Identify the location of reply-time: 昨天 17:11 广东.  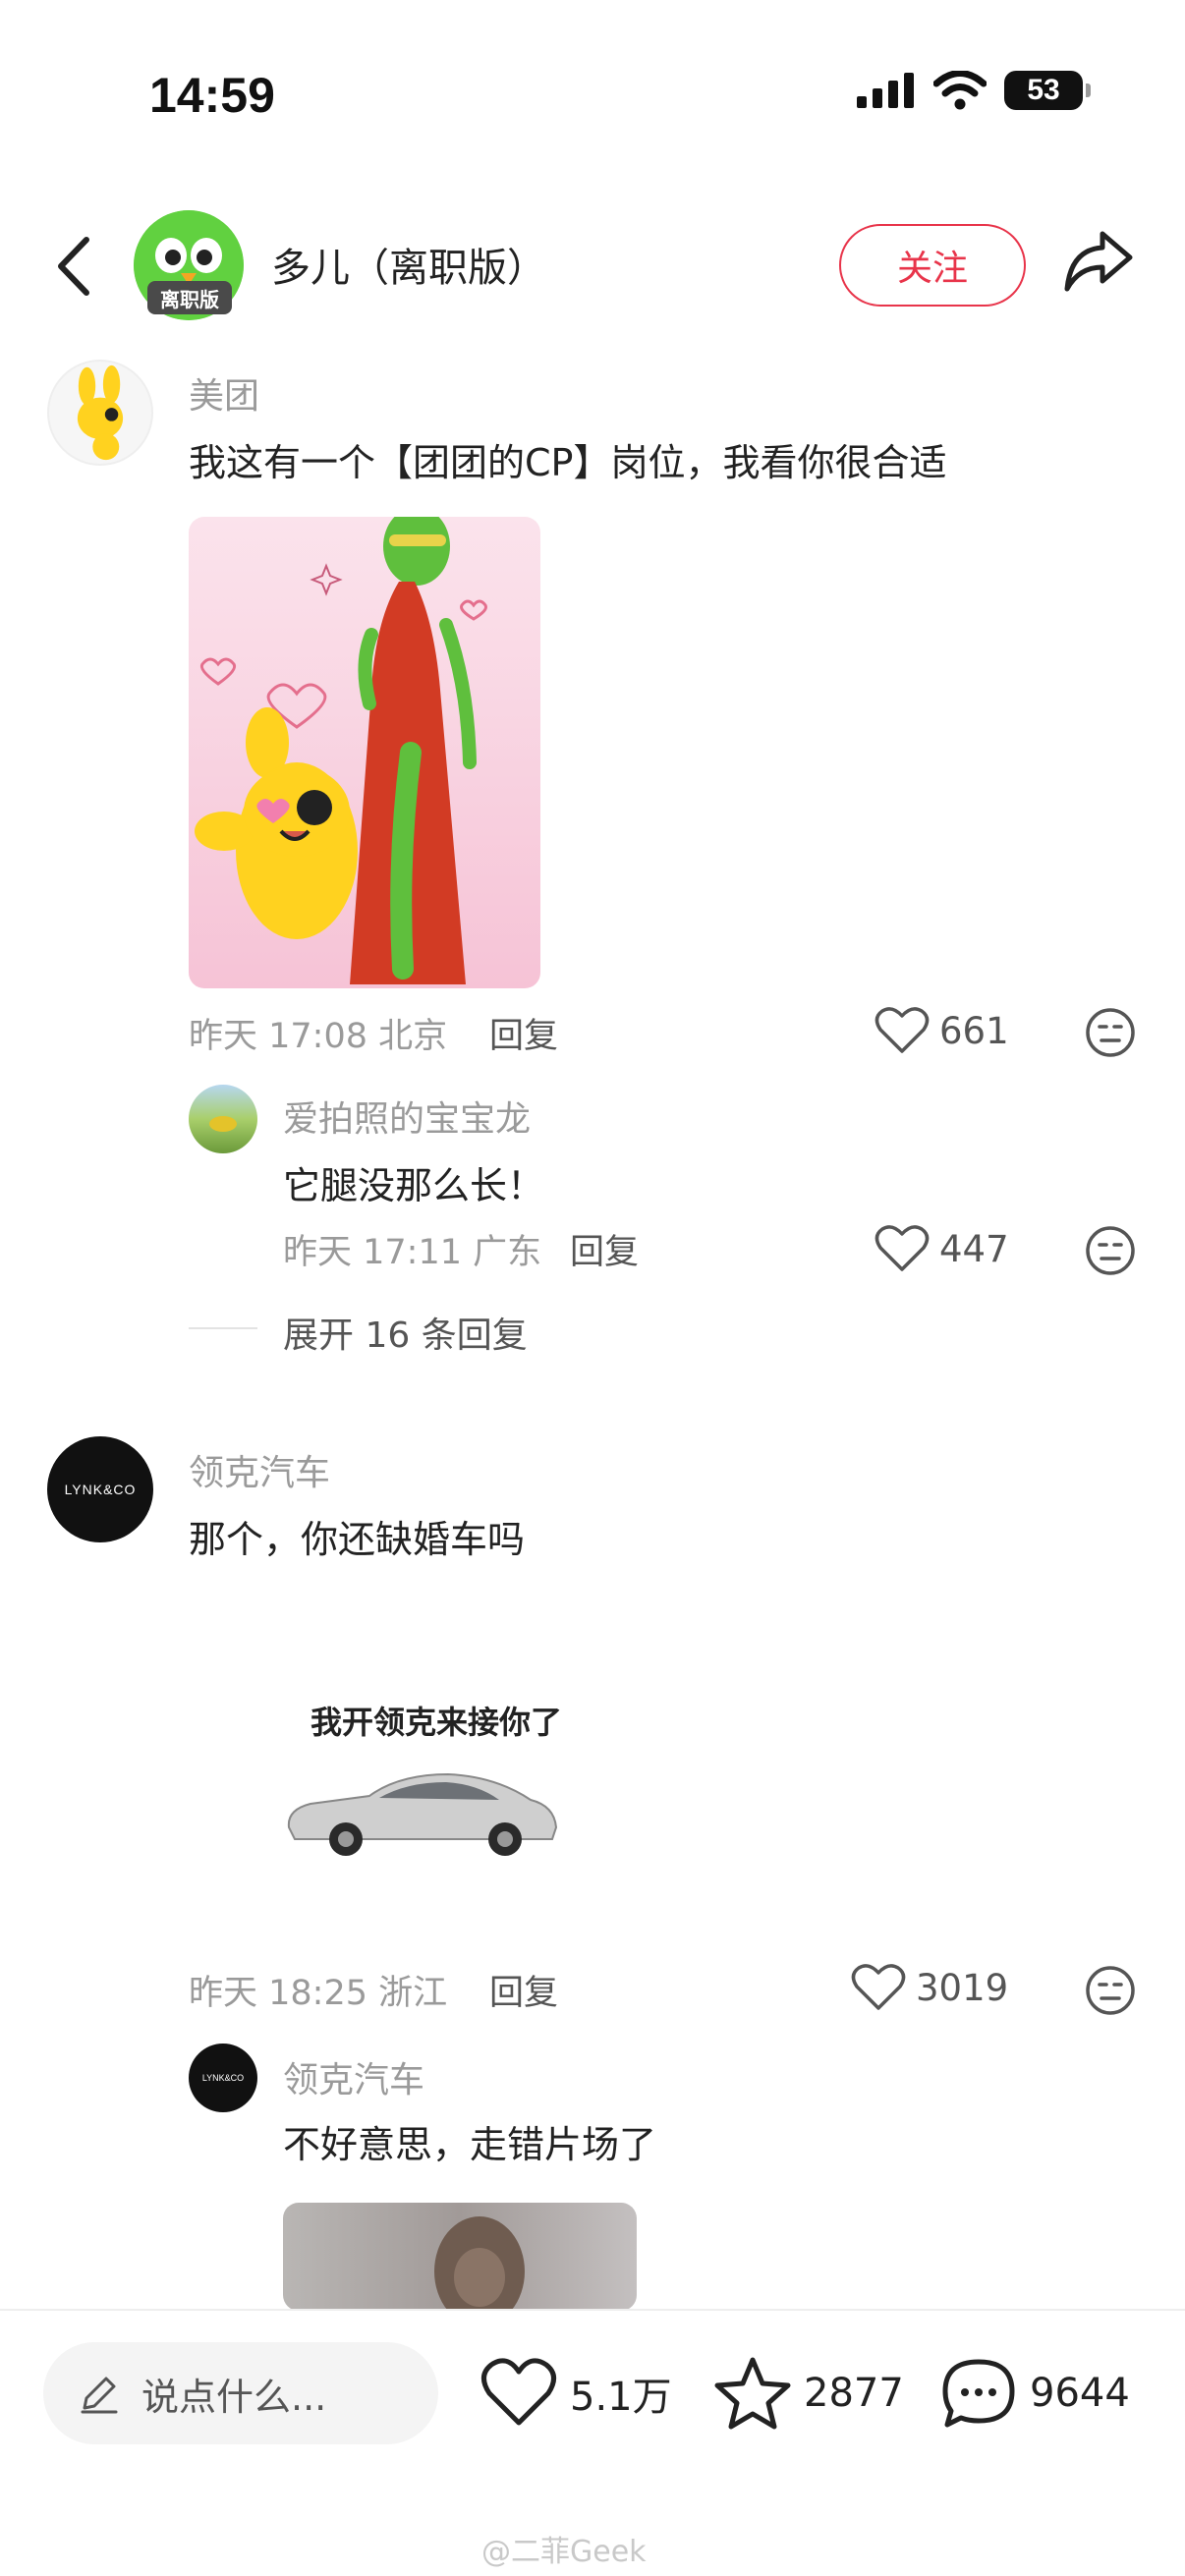
(413, 1252).